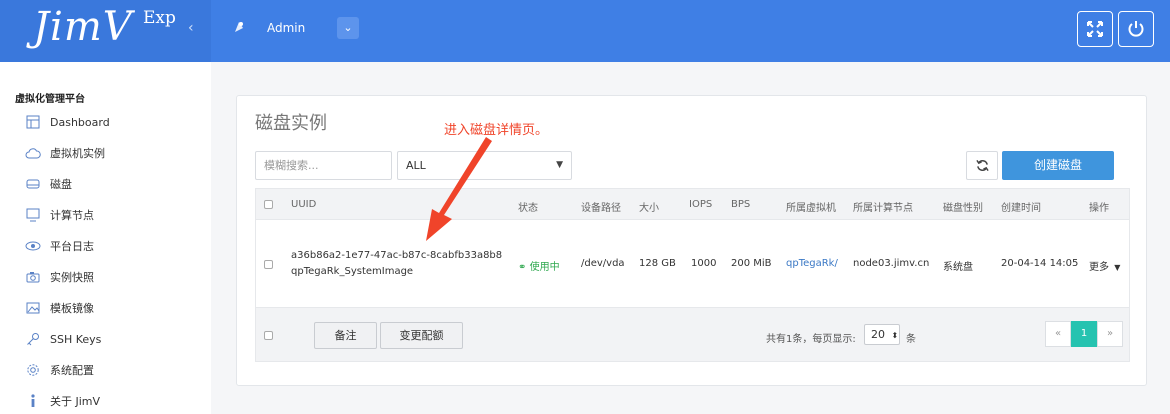 This screenshot has height=414, width=1170. I want to click on sidebar-item-label: 计算节点, so click(72, 215).